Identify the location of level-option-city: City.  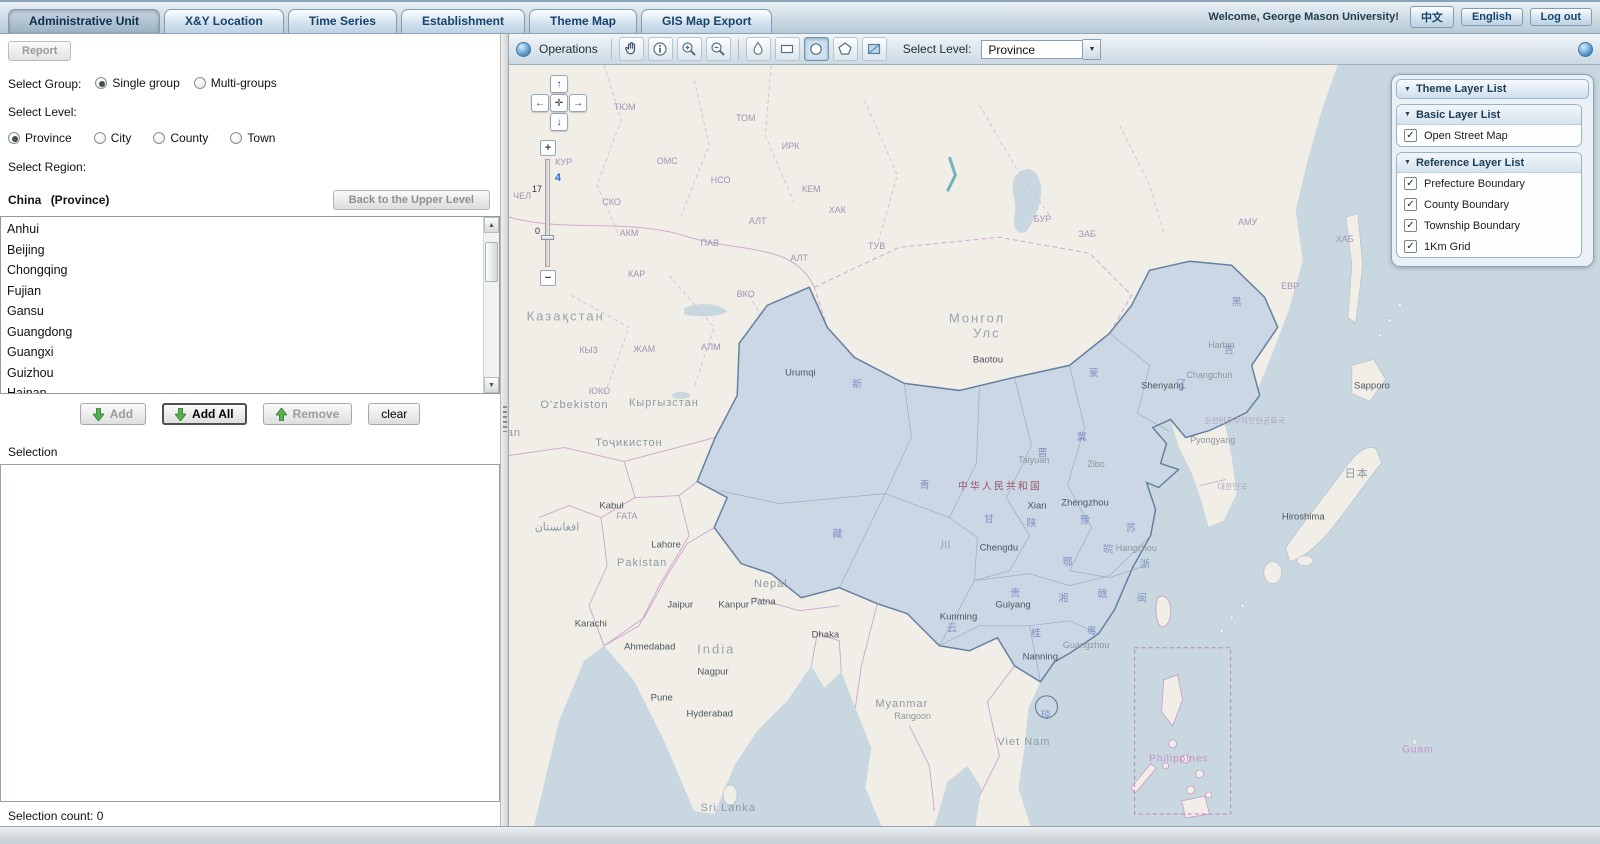
(112, 138).